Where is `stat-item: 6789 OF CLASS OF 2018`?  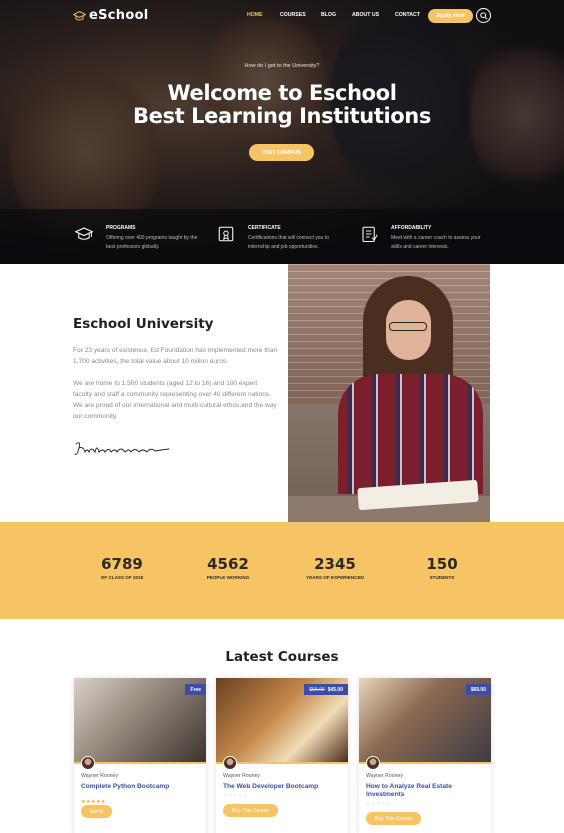
stat-item: 6789 OF CLASS OF 2018 is located at coordinates (122, 567).